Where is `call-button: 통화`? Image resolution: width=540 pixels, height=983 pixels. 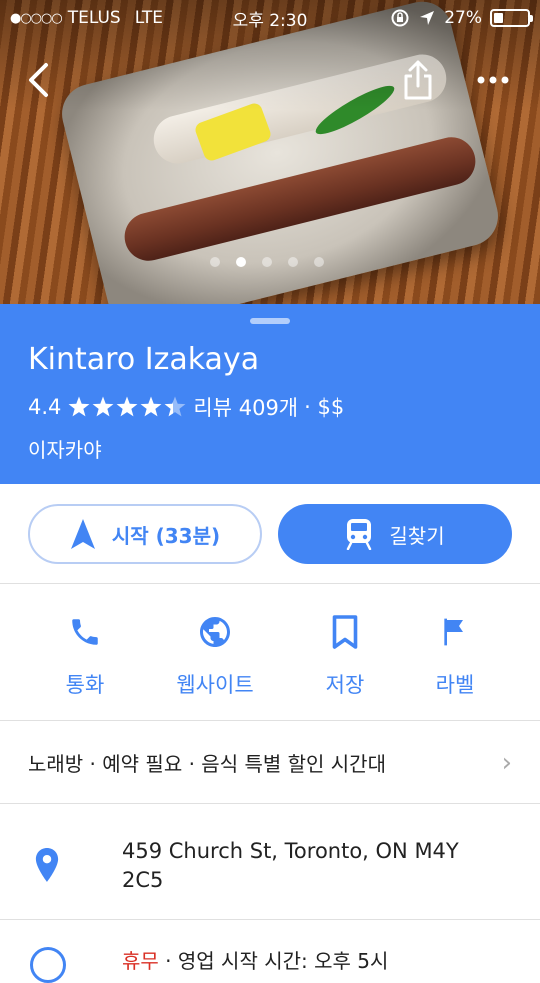
call-button: 통화 is located at coordinates (85, 654).